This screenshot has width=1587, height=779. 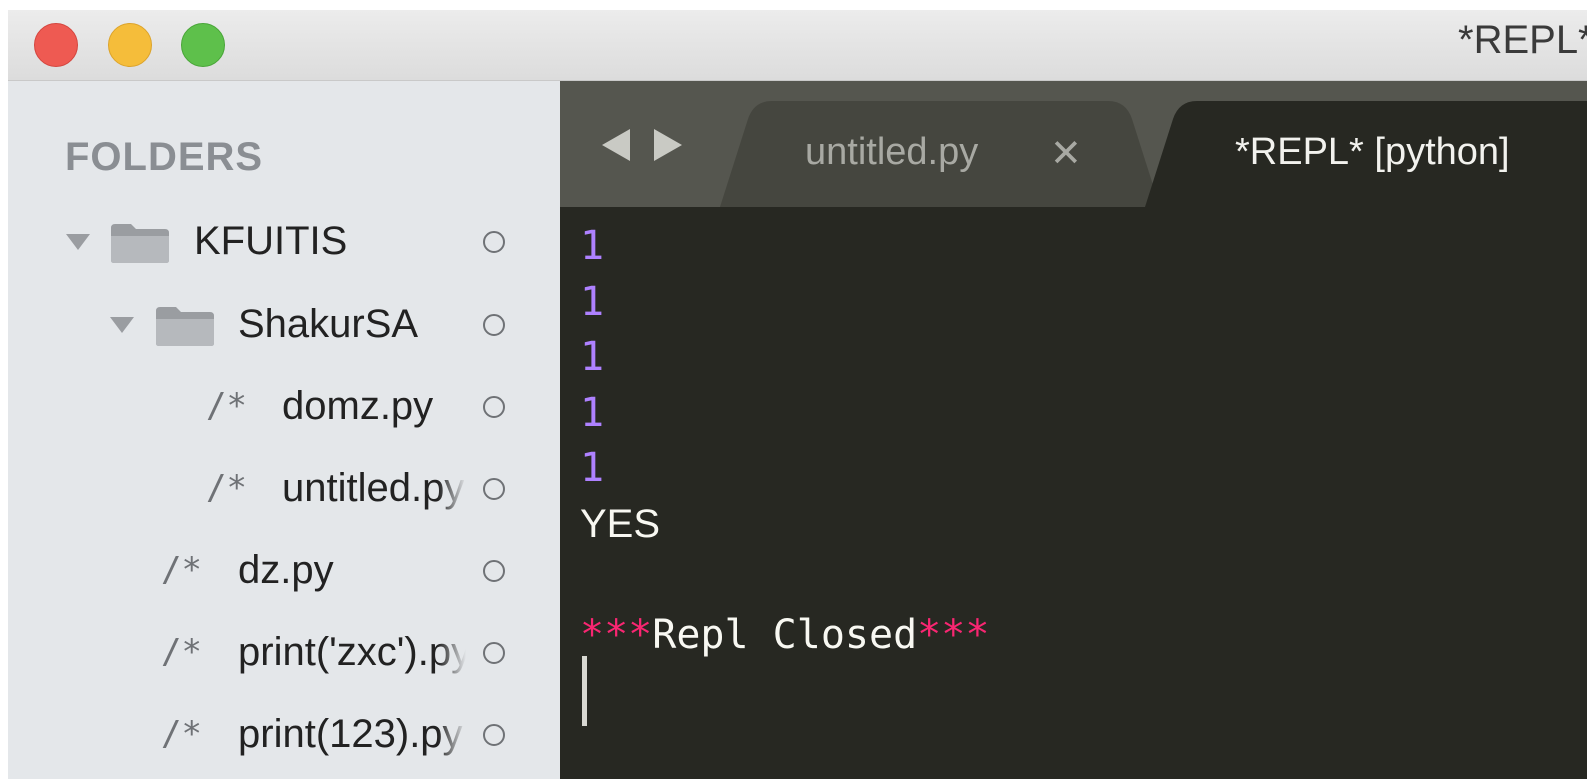 I want to click on tree-item-label: print(123).py, so click(x=350, y=734).